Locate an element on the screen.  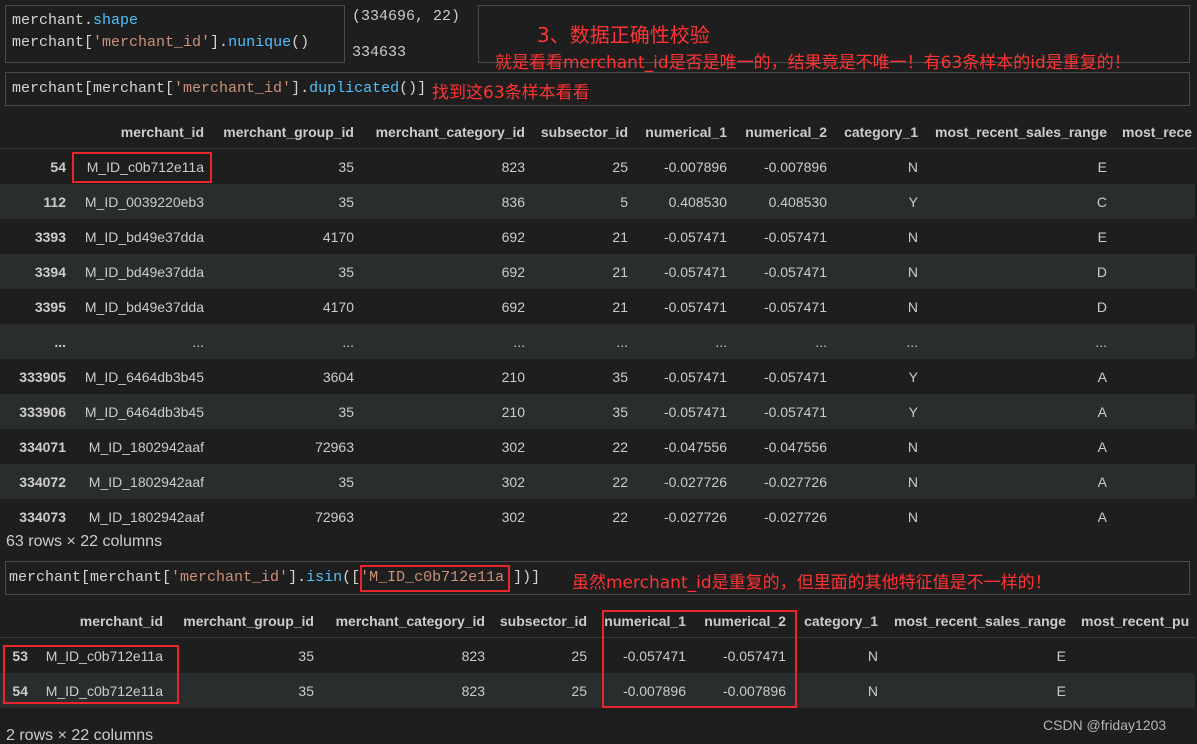
column-header: most_rece is located at coordinates (1155, 132).